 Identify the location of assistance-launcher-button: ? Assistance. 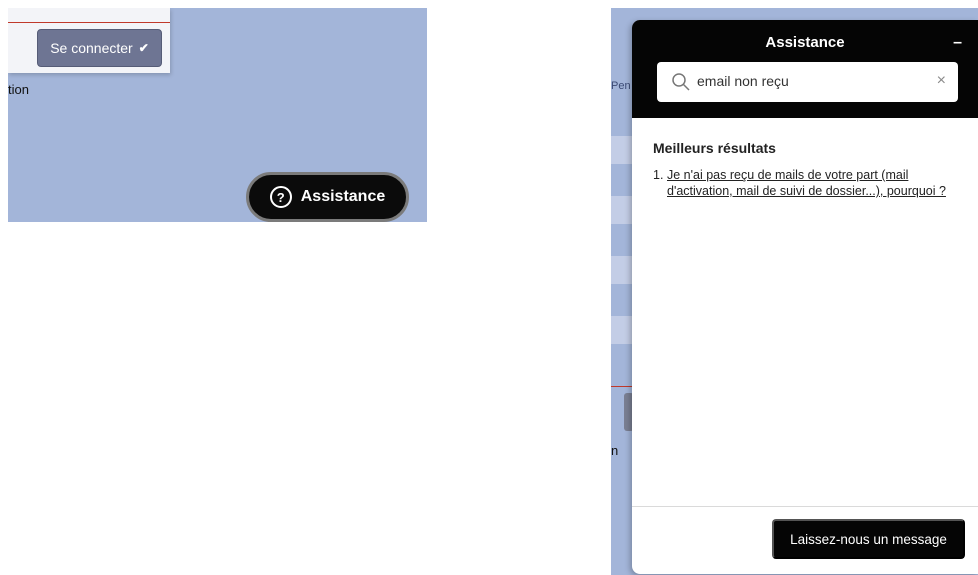
(327, 197).